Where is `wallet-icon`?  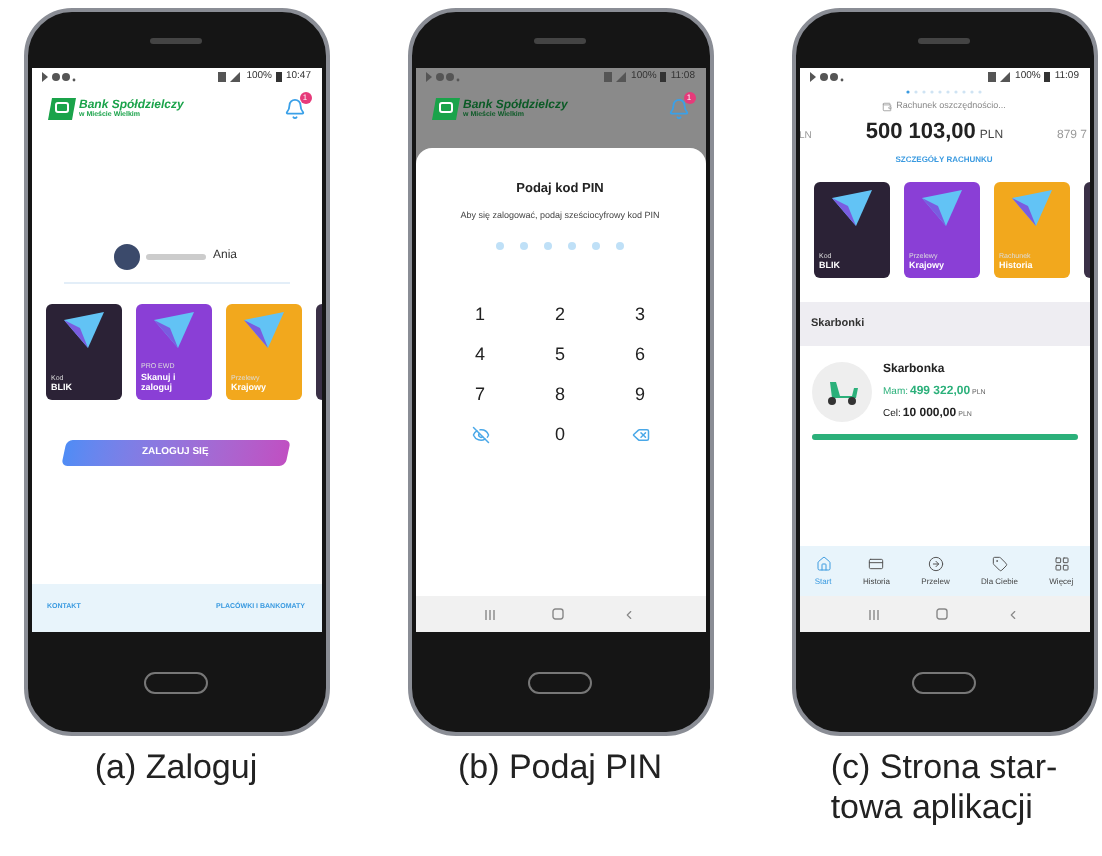
wallet-icon is located at coordinates (887, 106).